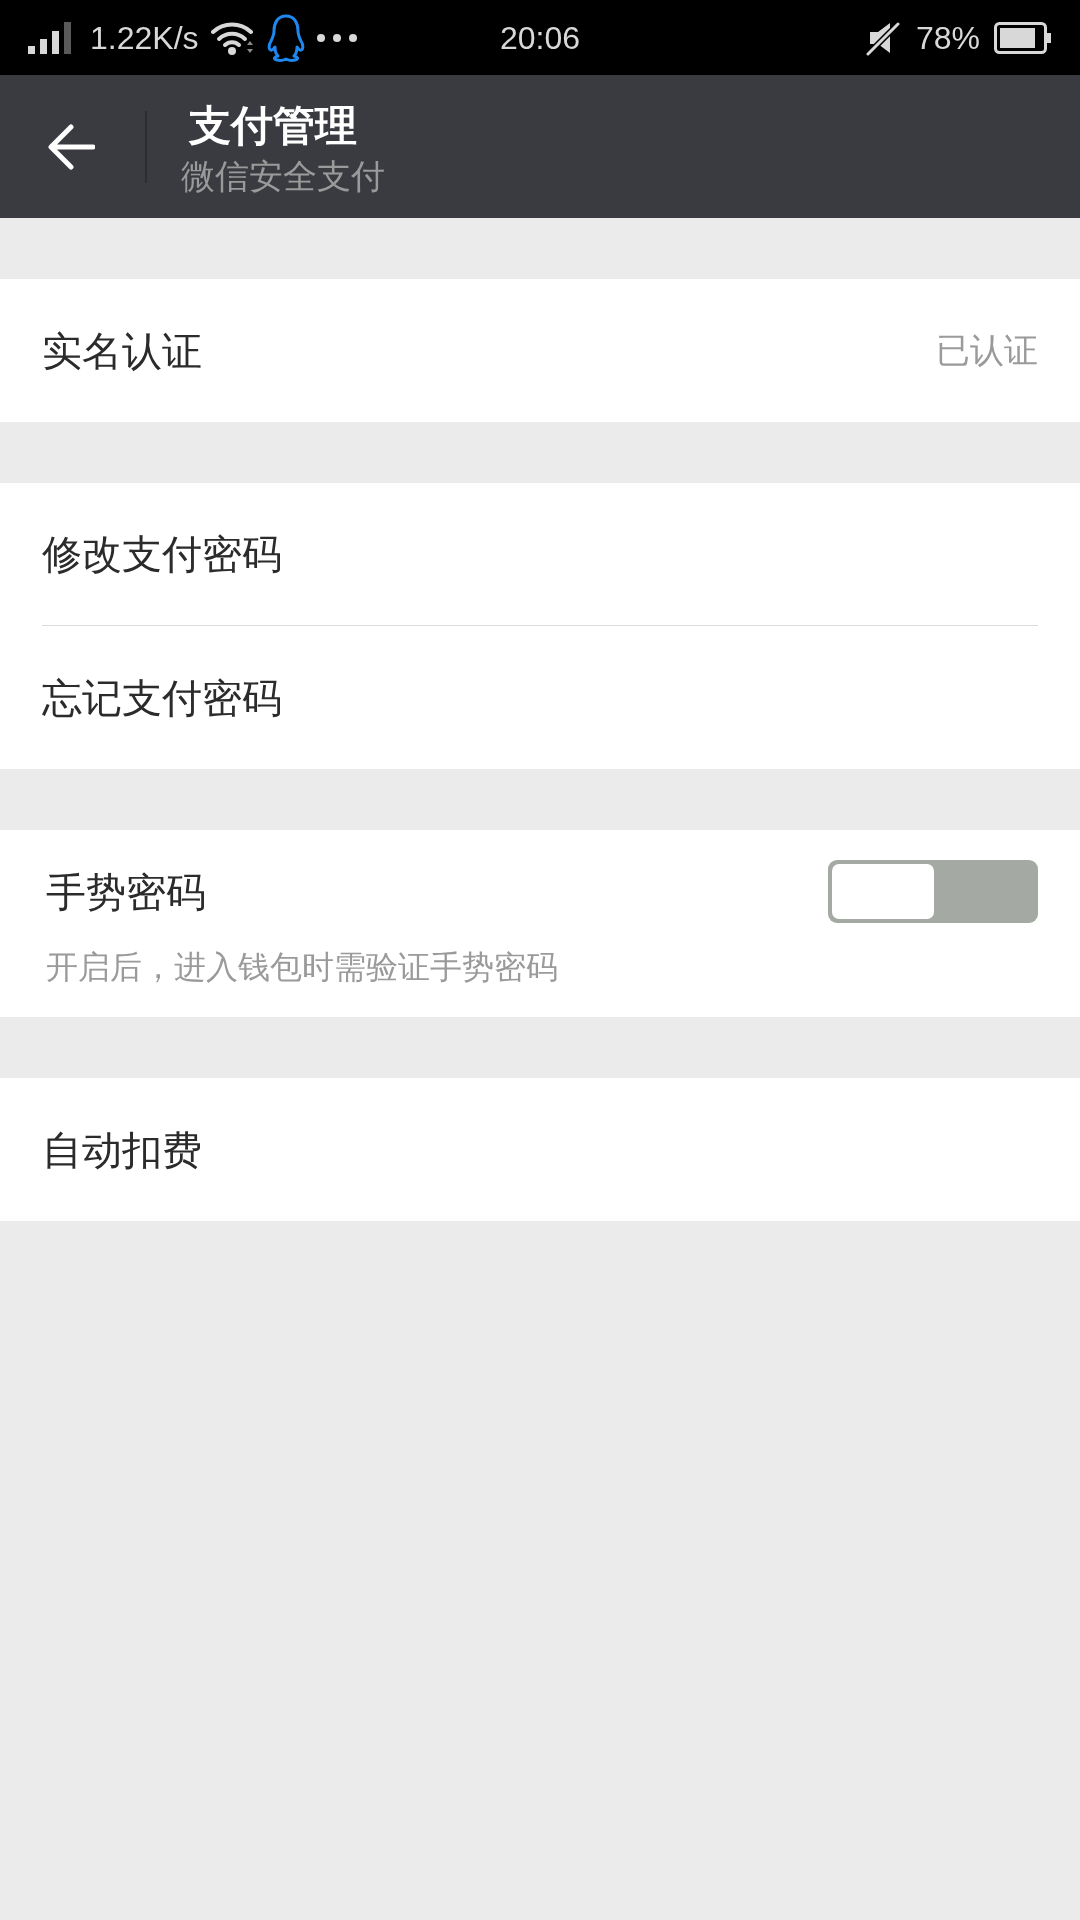 The width and height of the screenshot is (1080, 1920). What do you see at coordinates (70, 146) in the screenshot?
I see `back-arrow-icon` at bounding box center [70, 146].